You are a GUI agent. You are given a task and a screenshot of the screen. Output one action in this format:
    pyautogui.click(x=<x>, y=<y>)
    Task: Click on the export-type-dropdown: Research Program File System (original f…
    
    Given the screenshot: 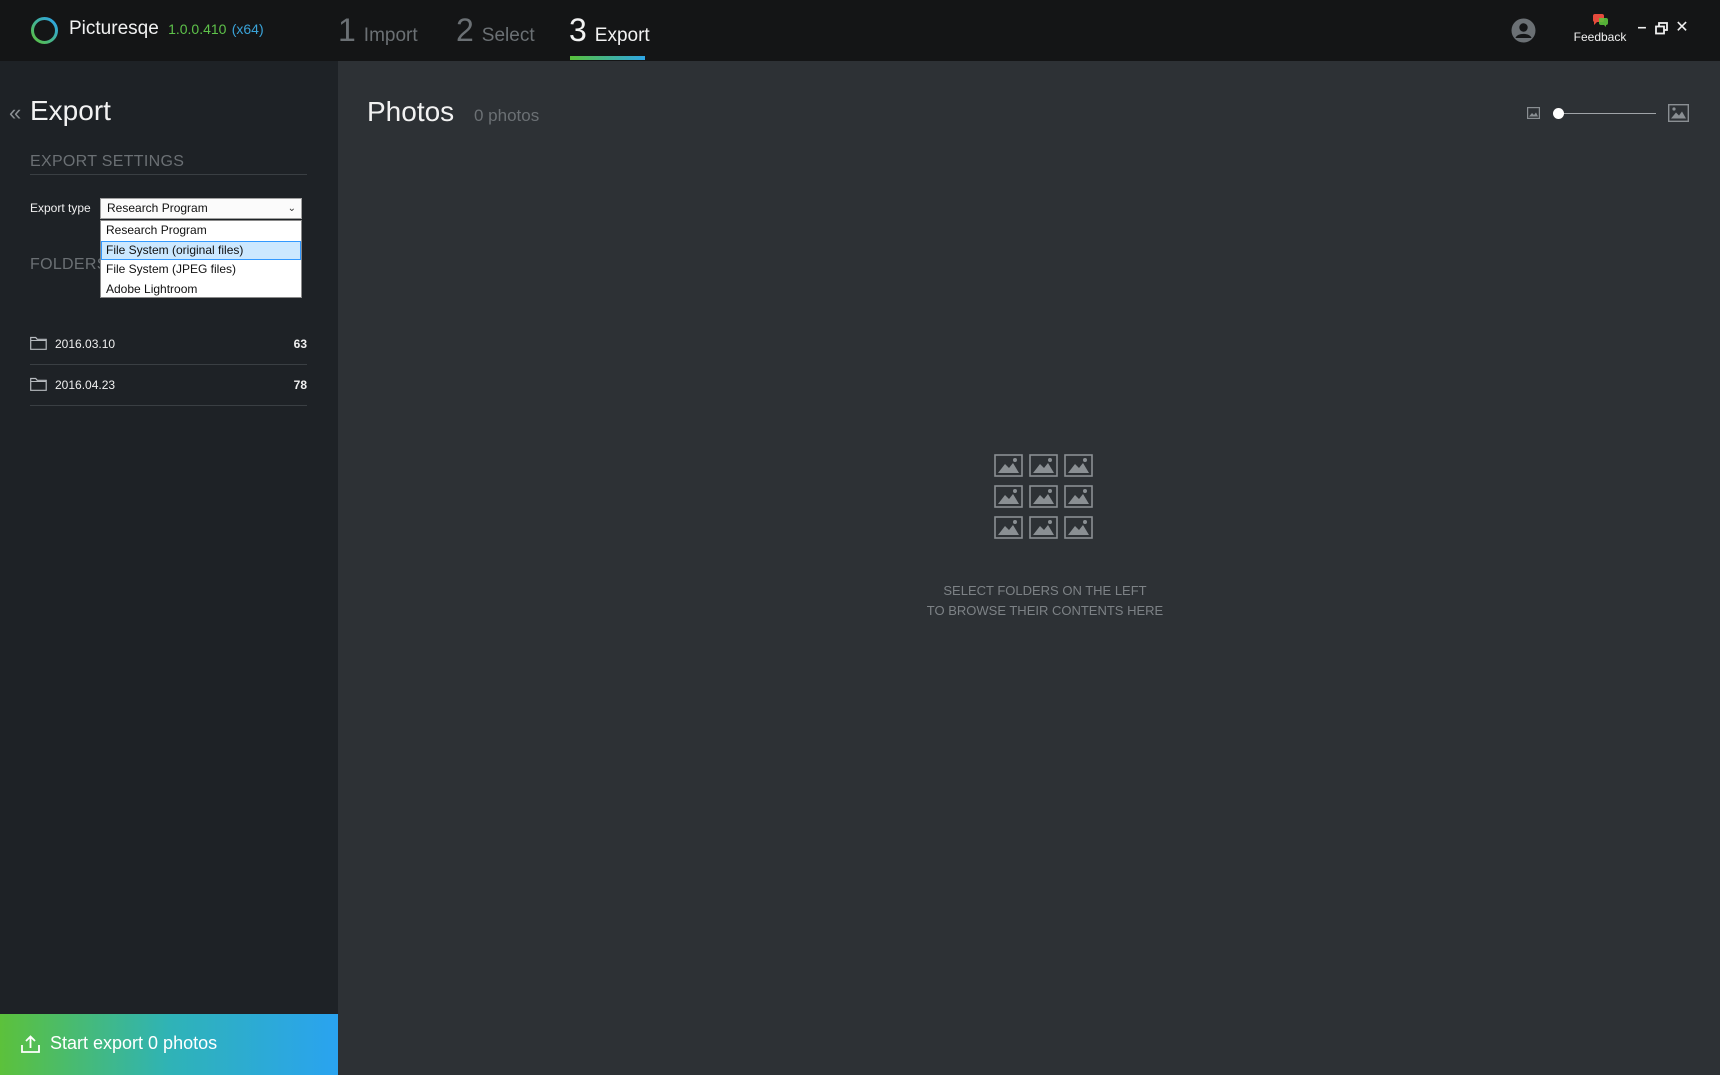 What is the action you would take?
    pyautogui.click(x=201, y=259)
    